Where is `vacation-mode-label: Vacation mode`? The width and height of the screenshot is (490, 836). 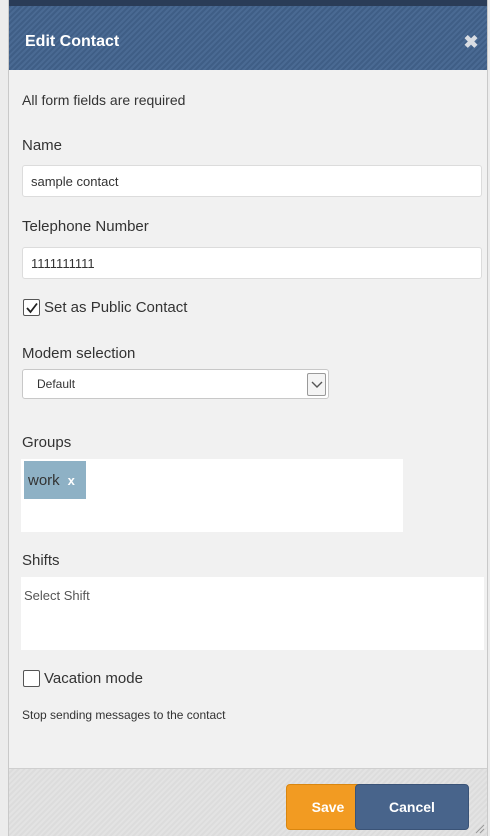
vacation-mode-label: Vacation mode is located at coordinates (93, 678).